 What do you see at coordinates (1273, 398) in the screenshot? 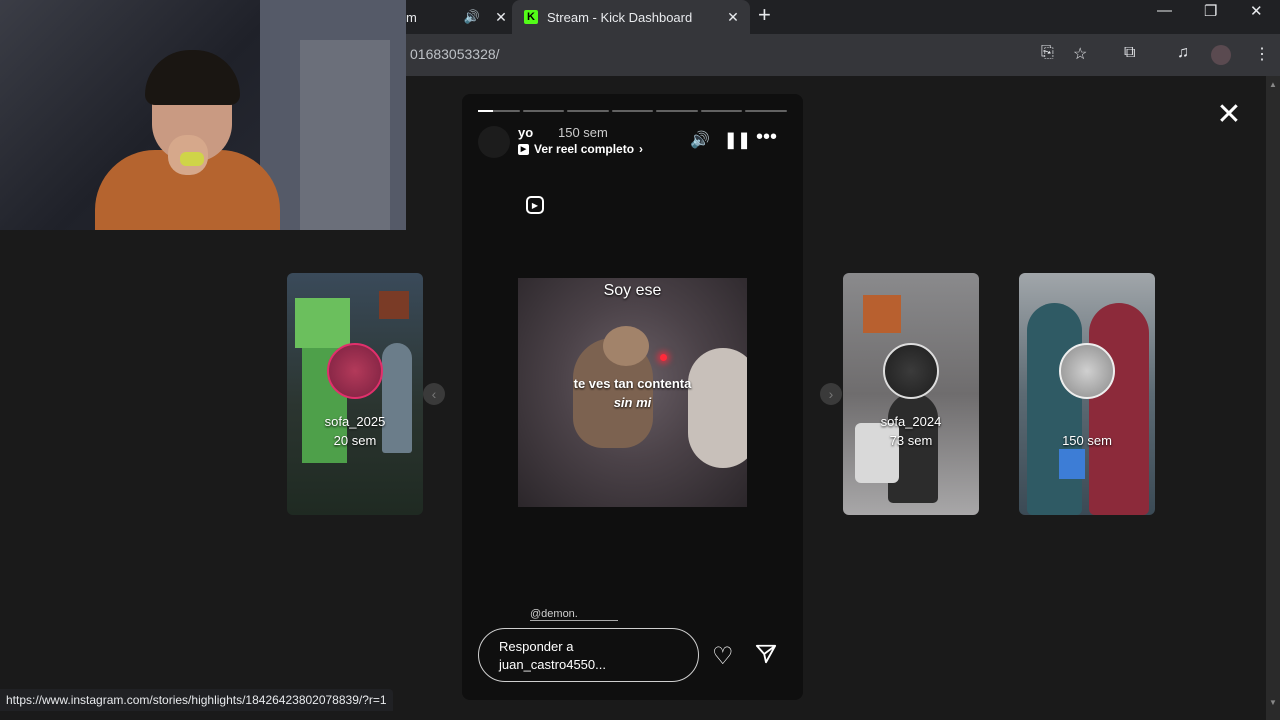
I see `scrollbar: ▲ ▼` at bounding box center [1273, 398].